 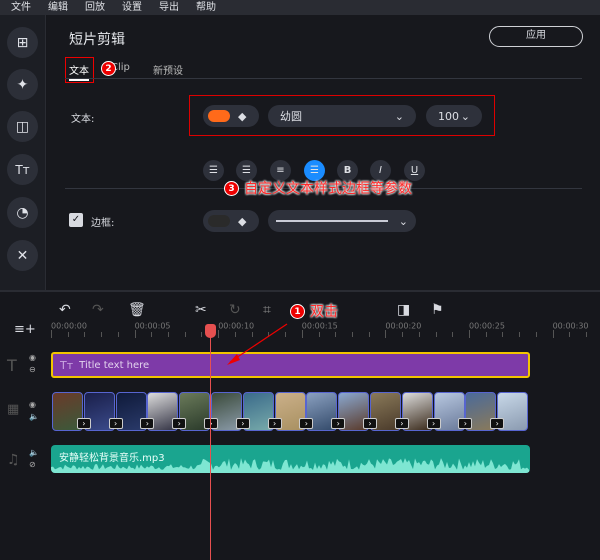 I want to click on undo-icon: ↶, so click(x=65, y=310).